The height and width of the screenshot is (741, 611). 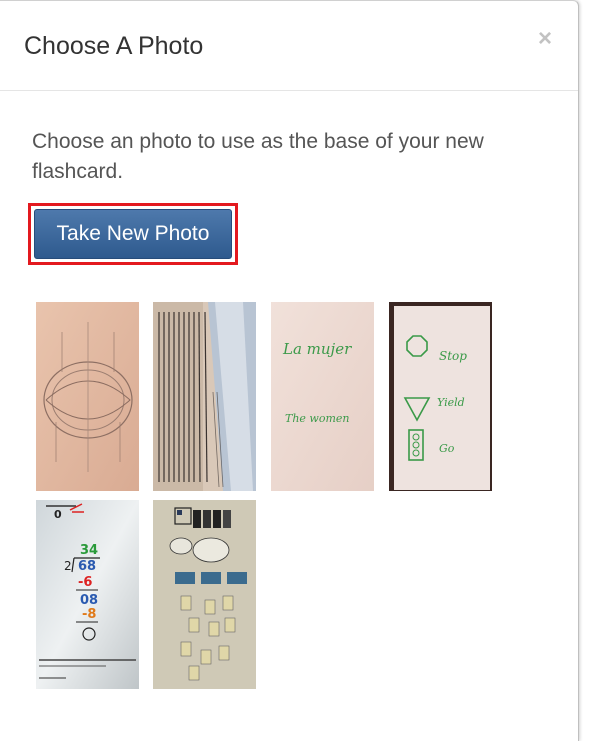 What do you see at coordinates (317, 418) in the screenshot?
I see `svg-text: The women` at bounding box center [317, 418].